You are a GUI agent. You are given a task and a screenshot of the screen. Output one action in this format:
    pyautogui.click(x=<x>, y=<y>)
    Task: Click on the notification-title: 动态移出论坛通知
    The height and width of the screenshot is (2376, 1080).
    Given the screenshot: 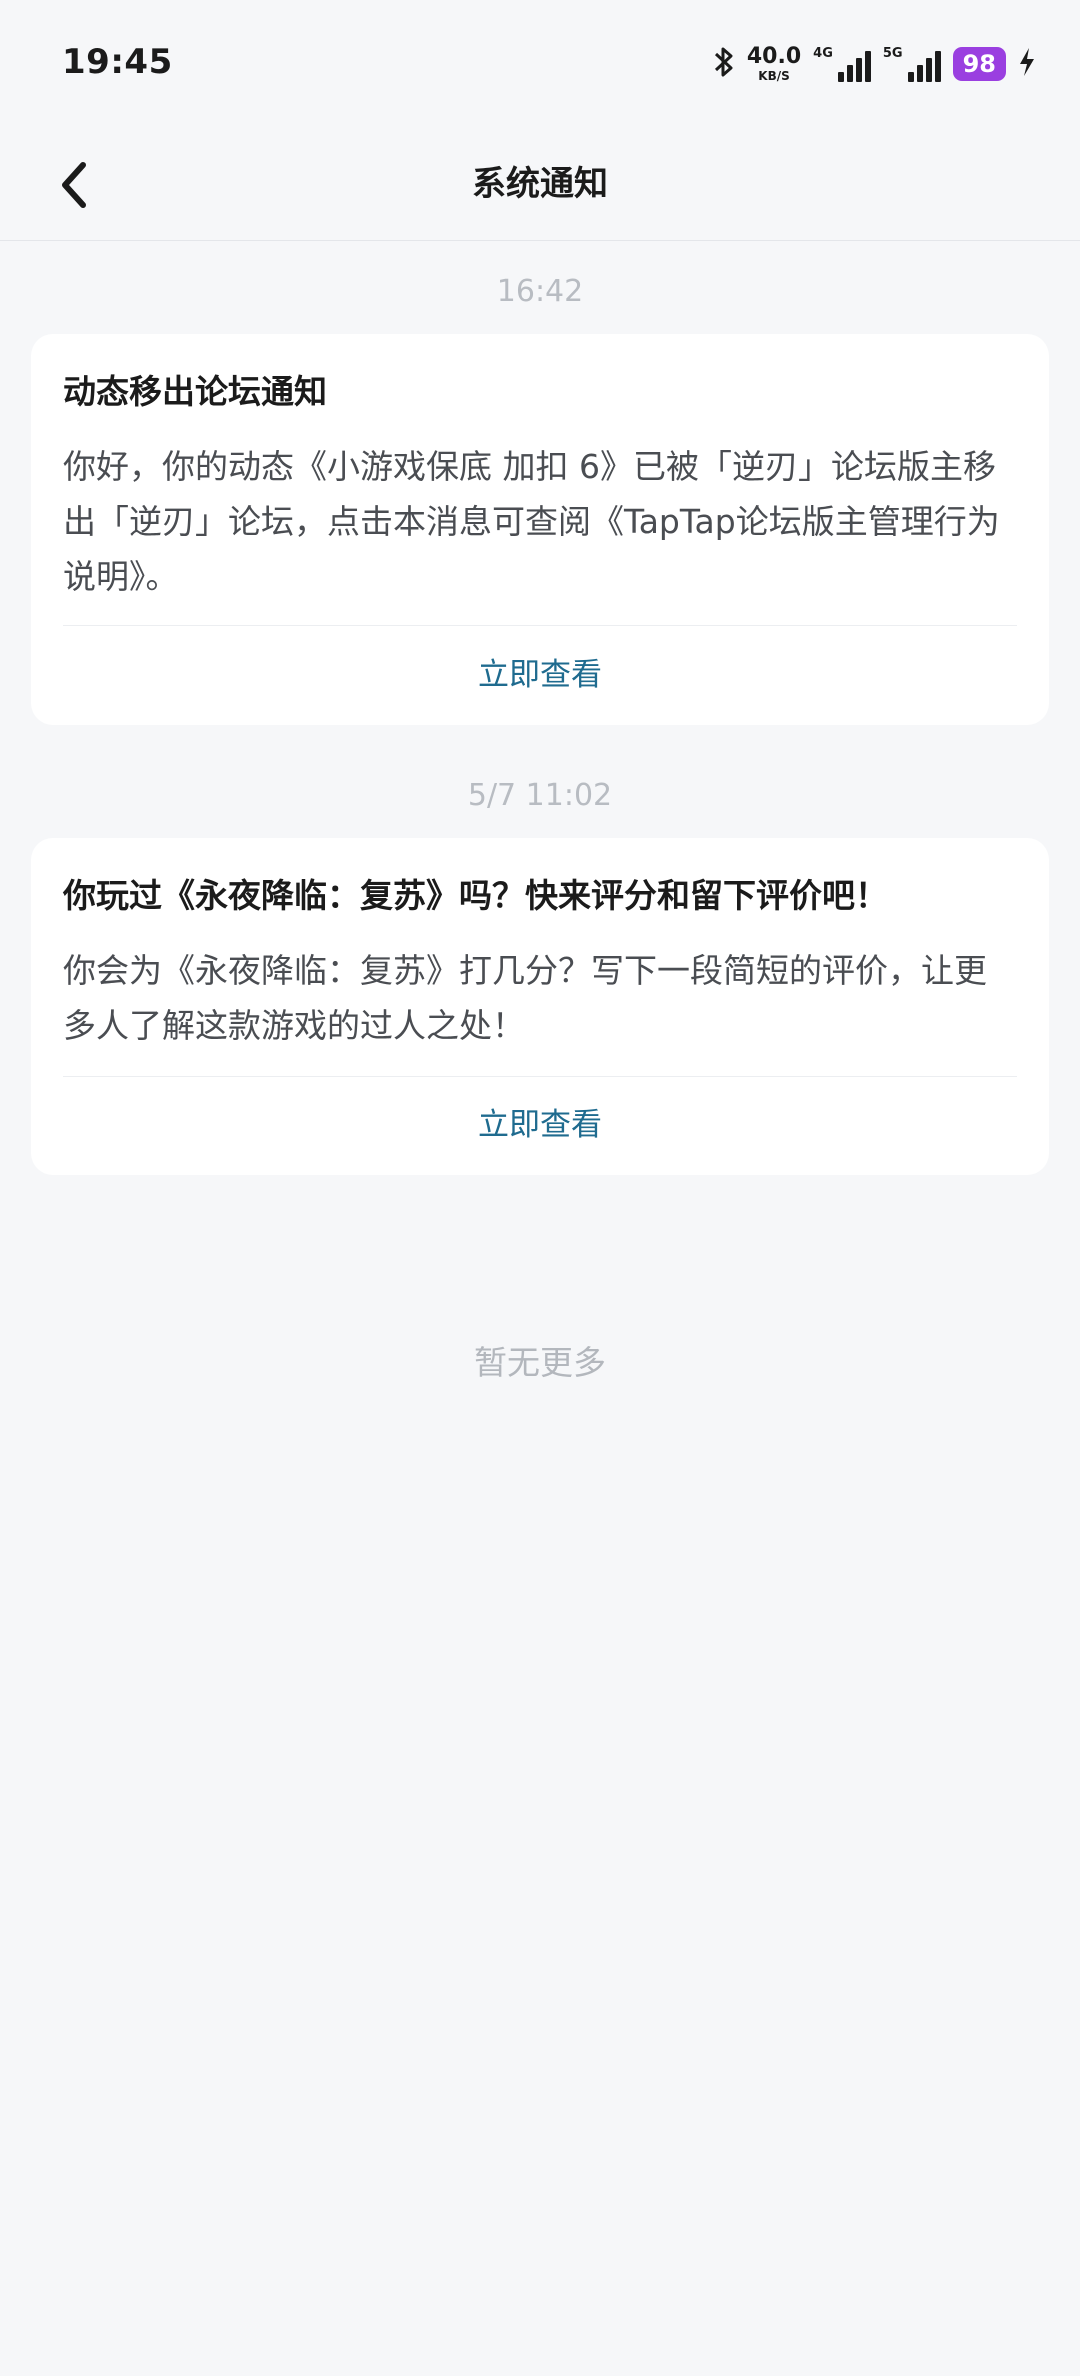 What is the action you would take?
    pyautogui.click(x=195, y=391)
    